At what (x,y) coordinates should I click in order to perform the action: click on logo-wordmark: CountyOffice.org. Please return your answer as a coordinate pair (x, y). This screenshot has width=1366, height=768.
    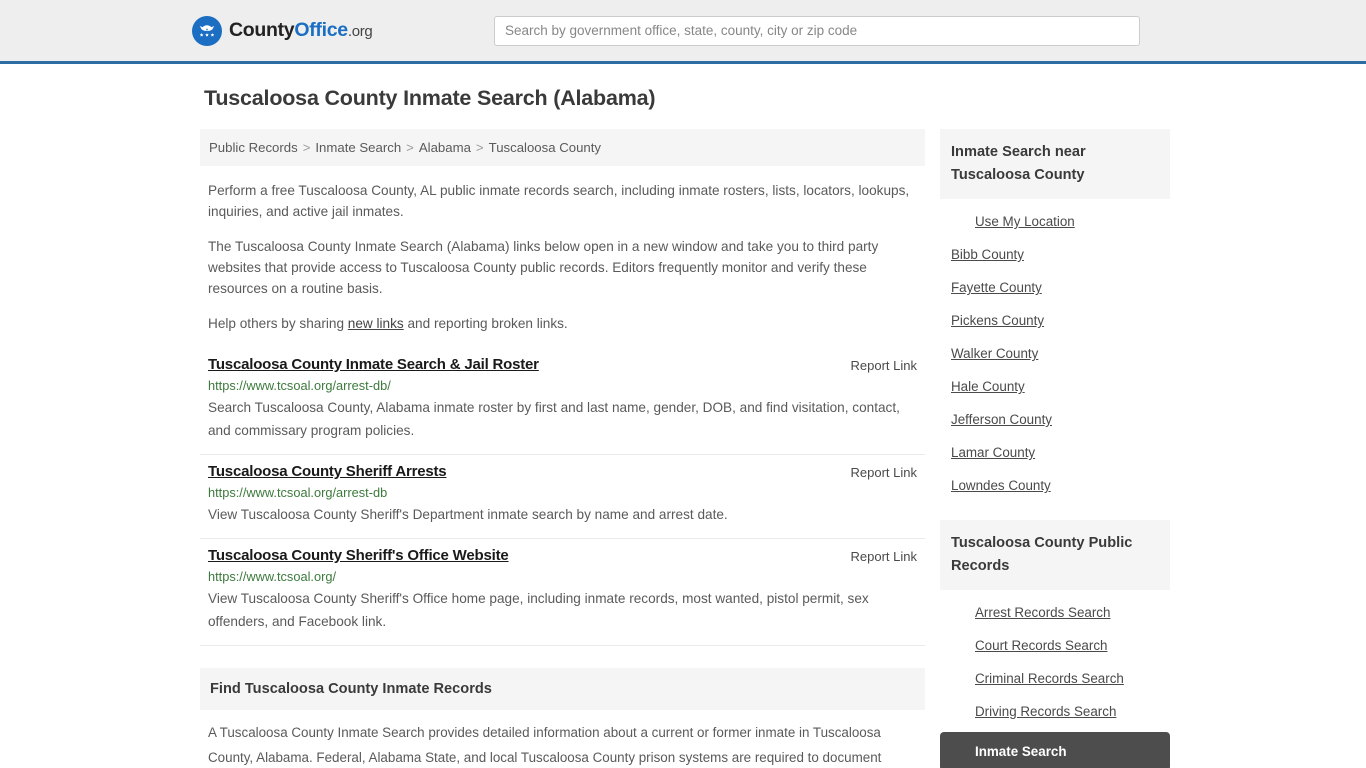
    Looking at the image, I should click on (301, 30).